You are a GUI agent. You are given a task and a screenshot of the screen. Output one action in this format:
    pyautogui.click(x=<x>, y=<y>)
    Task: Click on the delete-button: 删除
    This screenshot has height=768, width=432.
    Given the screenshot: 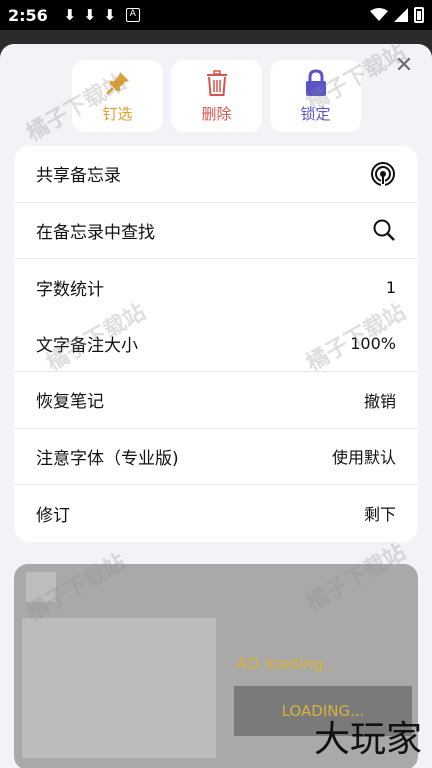 What is the action you would take?
    pyautogui.click(x=216, y=96)
    